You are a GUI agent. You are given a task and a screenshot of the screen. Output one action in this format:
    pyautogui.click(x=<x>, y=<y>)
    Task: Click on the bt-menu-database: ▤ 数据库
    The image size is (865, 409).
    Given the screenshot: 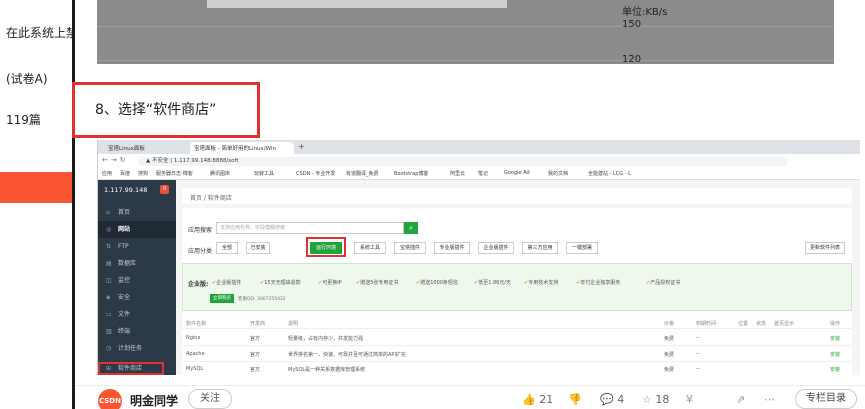 What is the action you would take?
    pyautogui.click(x=137, y=263)
    